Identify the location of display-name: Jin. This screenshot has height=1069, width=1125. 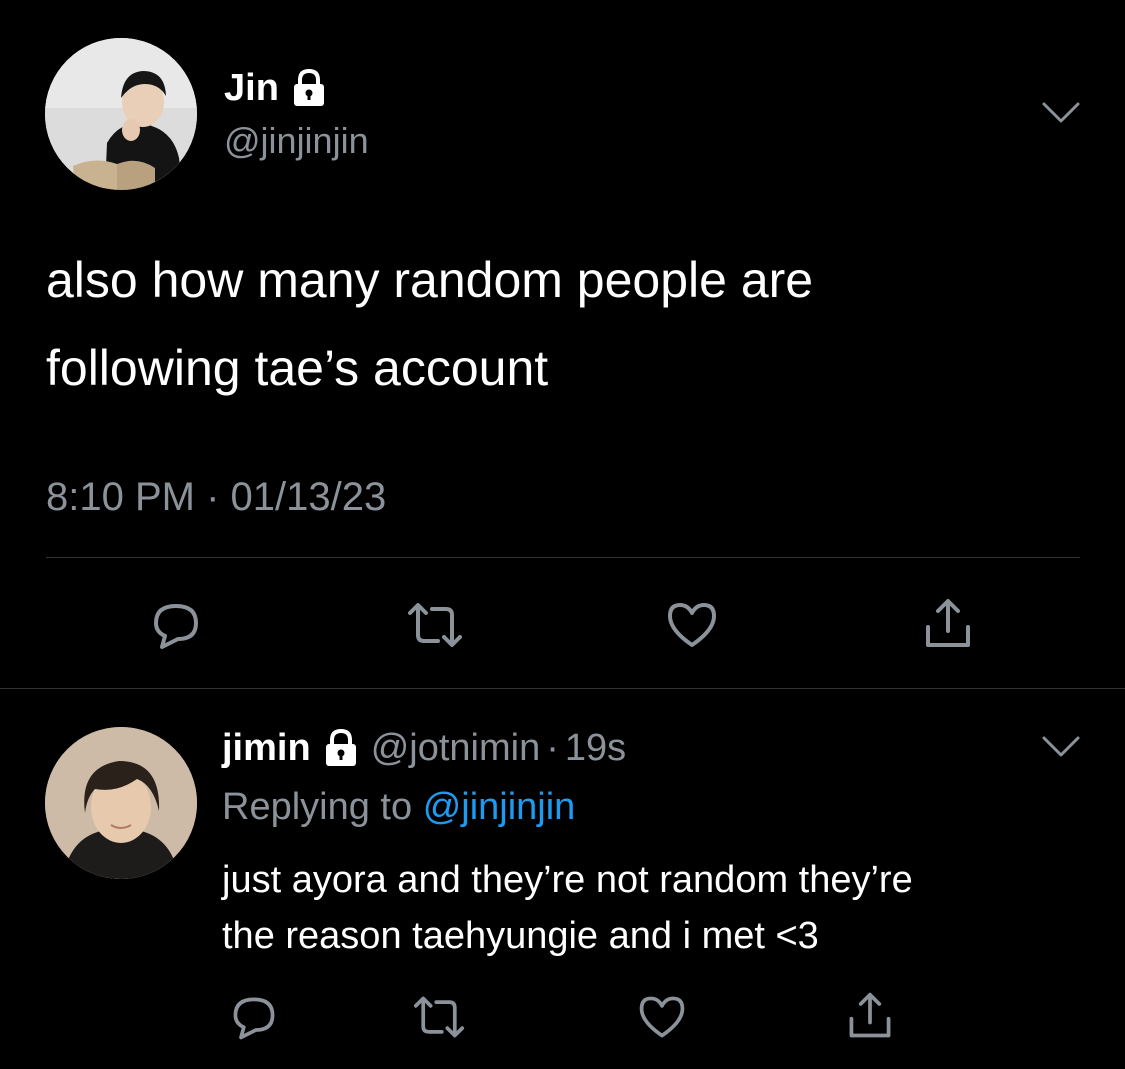
(275, 88).